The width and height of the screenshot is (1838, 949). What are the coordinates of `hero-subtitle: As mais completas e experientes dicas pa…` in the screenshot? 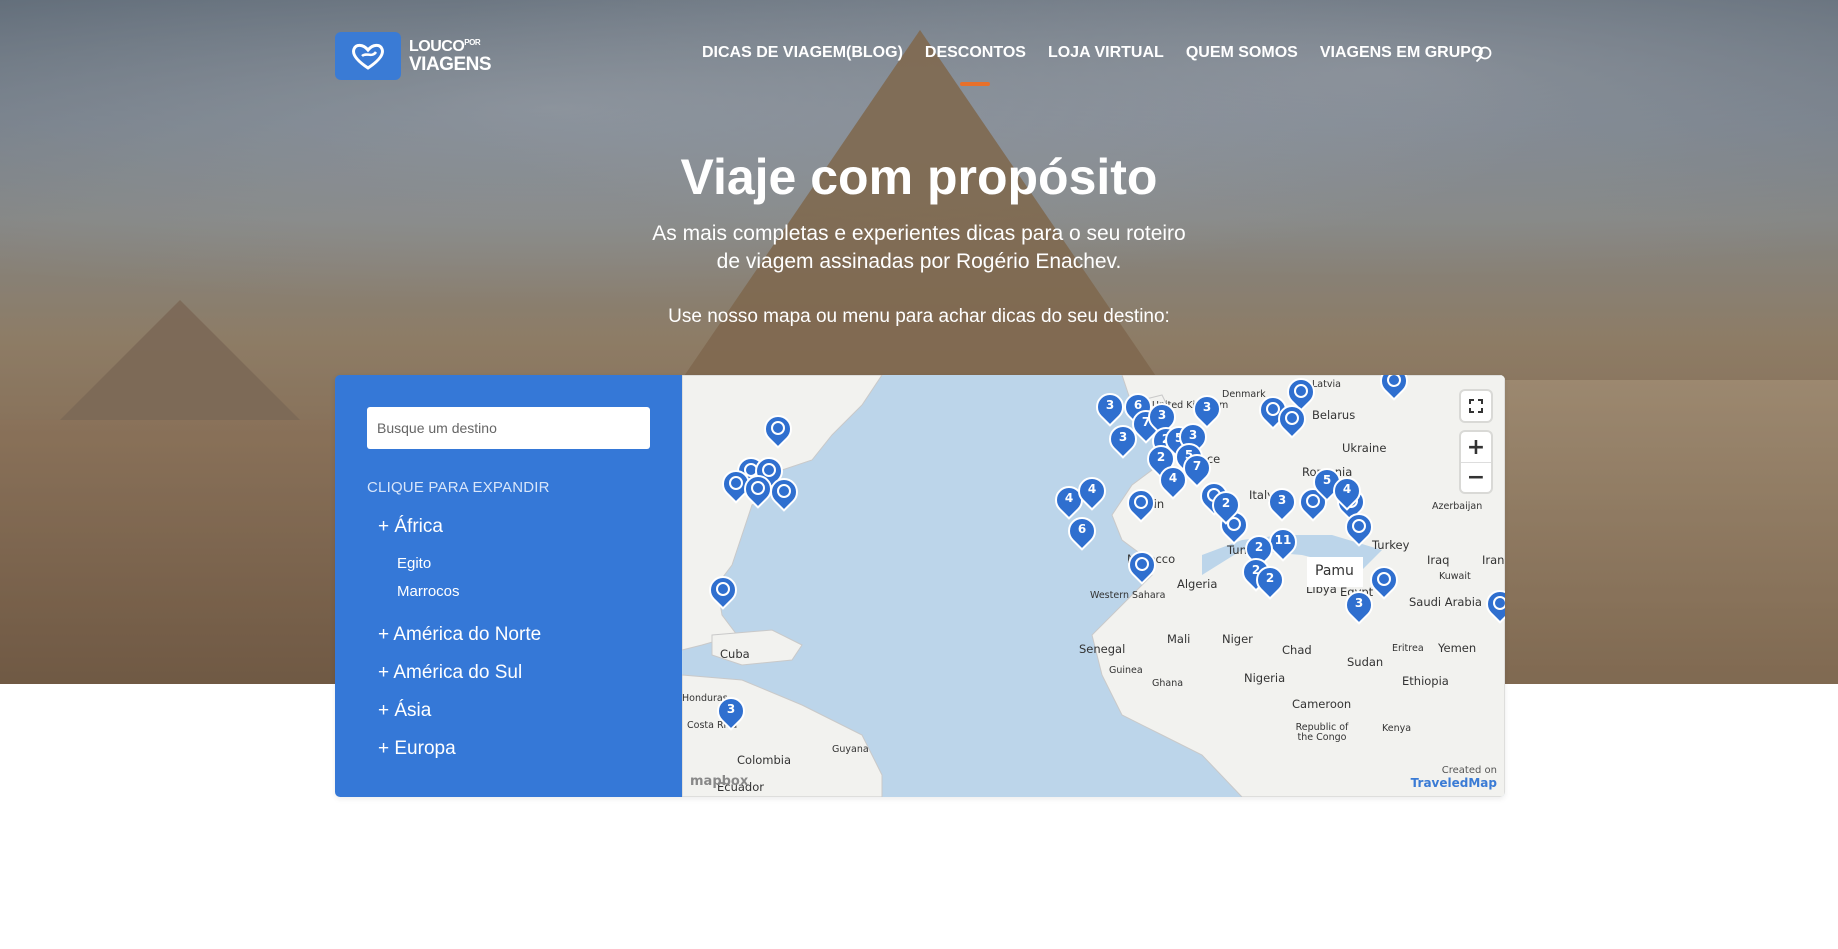 It's located at (919, 247).